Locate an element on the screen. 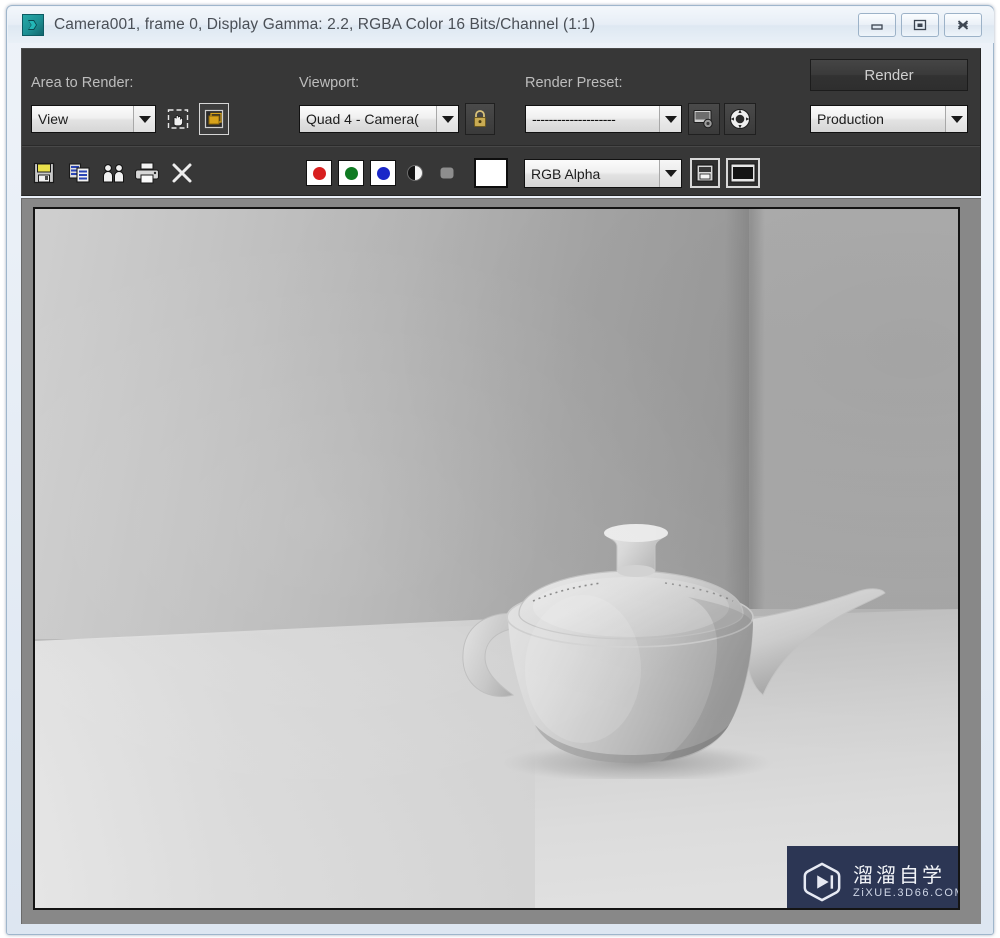 Image resolution: width=1000 pixels, height=938 pixels. maximize-icon is located at coordinates (920, 25).